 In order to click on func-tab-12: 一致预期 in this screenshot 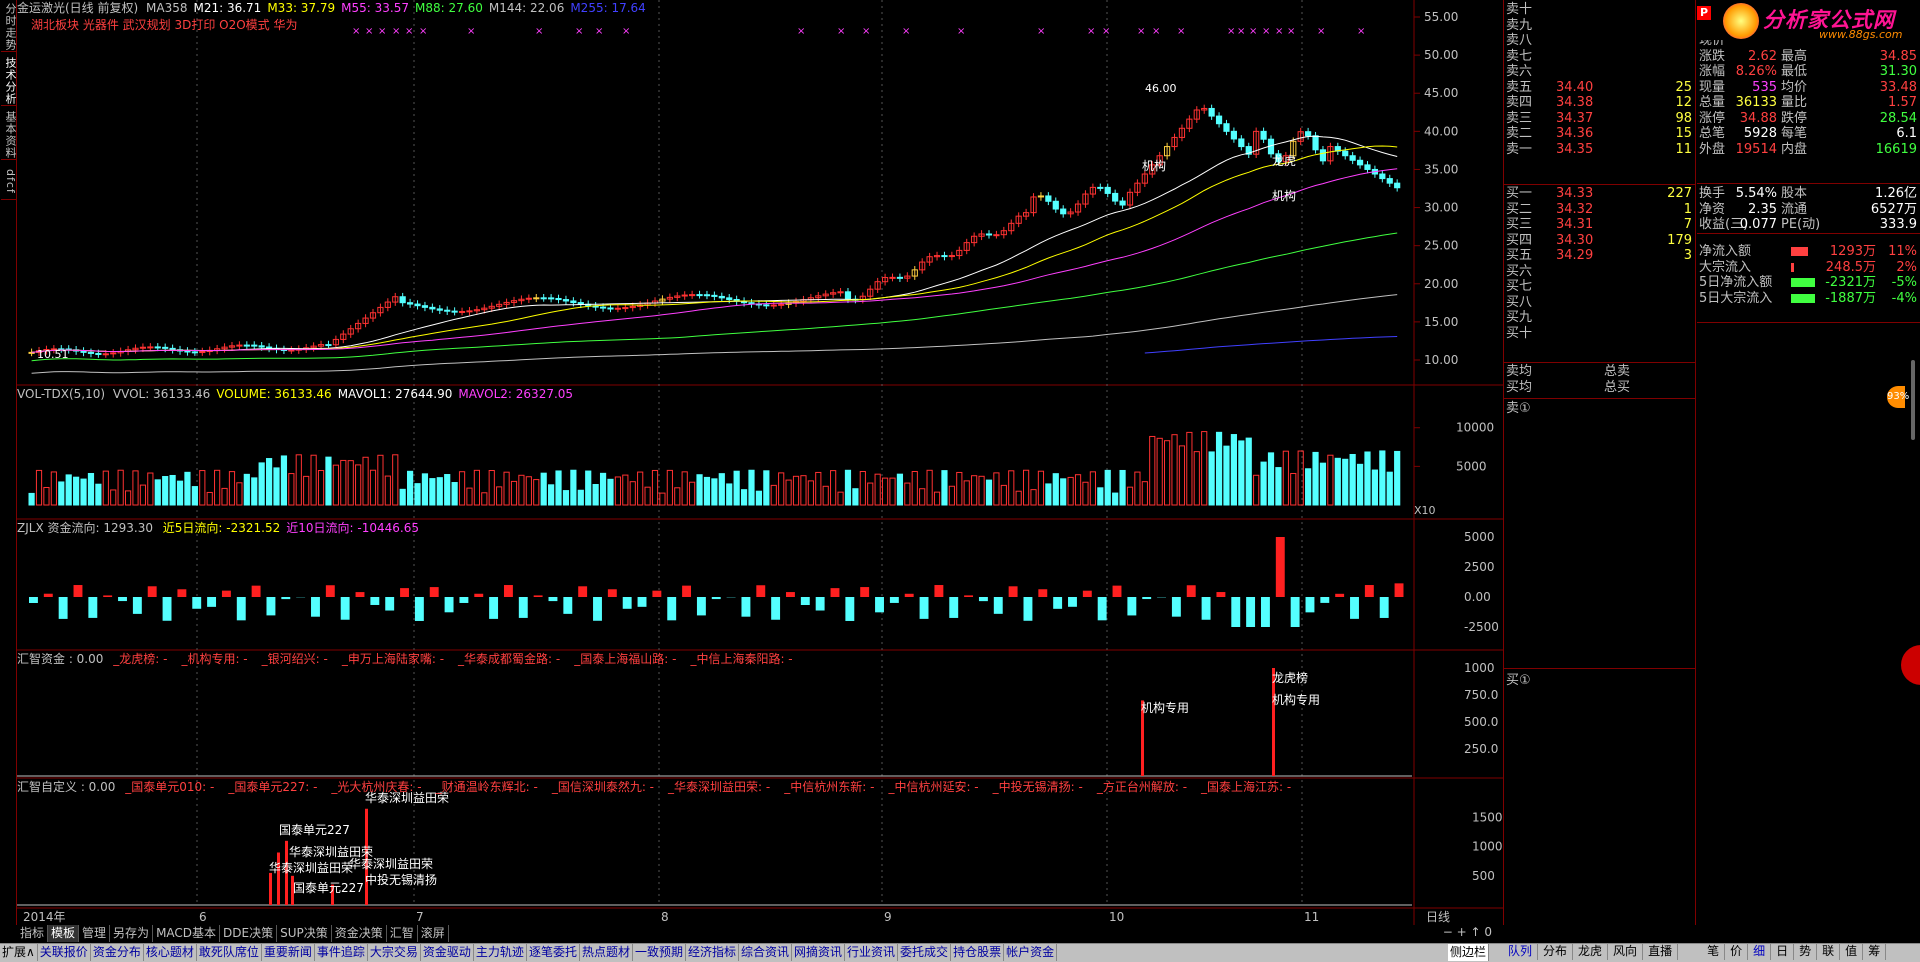, I will do `click(659, 952)`.